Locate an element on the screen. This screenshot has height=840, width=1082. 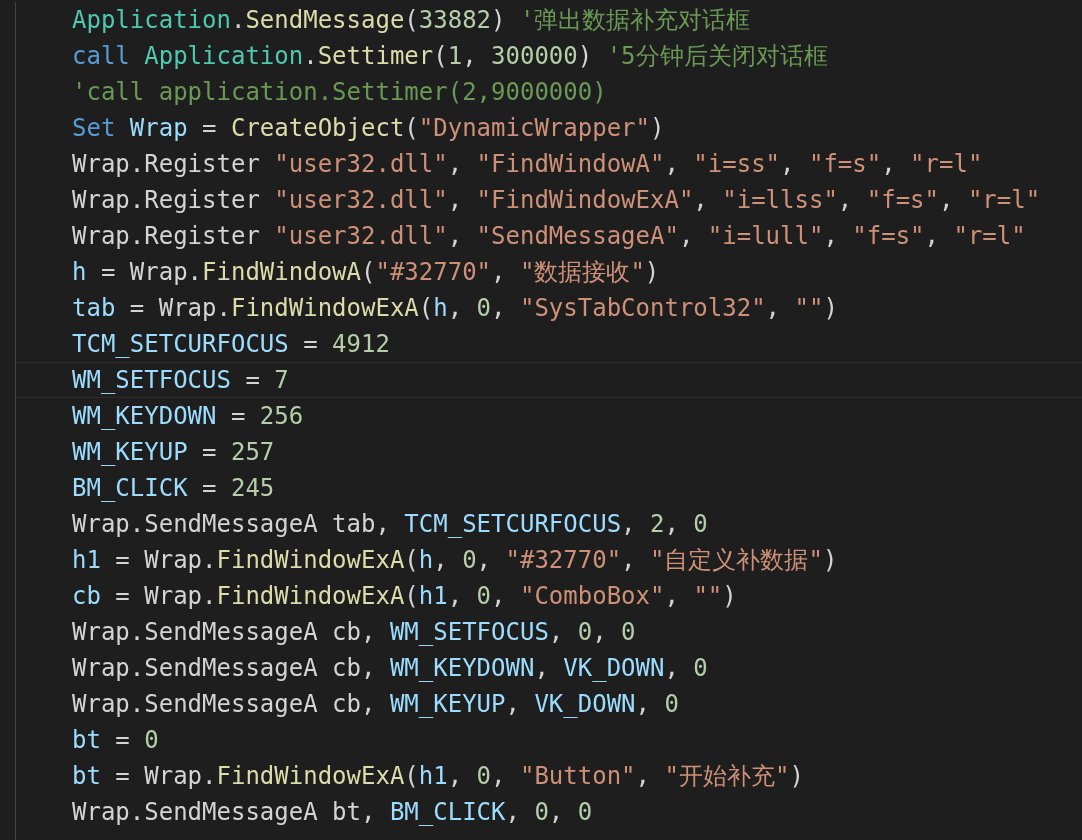
code-line: WM_KEYUP = 257 is located at coordinates (173, 452).